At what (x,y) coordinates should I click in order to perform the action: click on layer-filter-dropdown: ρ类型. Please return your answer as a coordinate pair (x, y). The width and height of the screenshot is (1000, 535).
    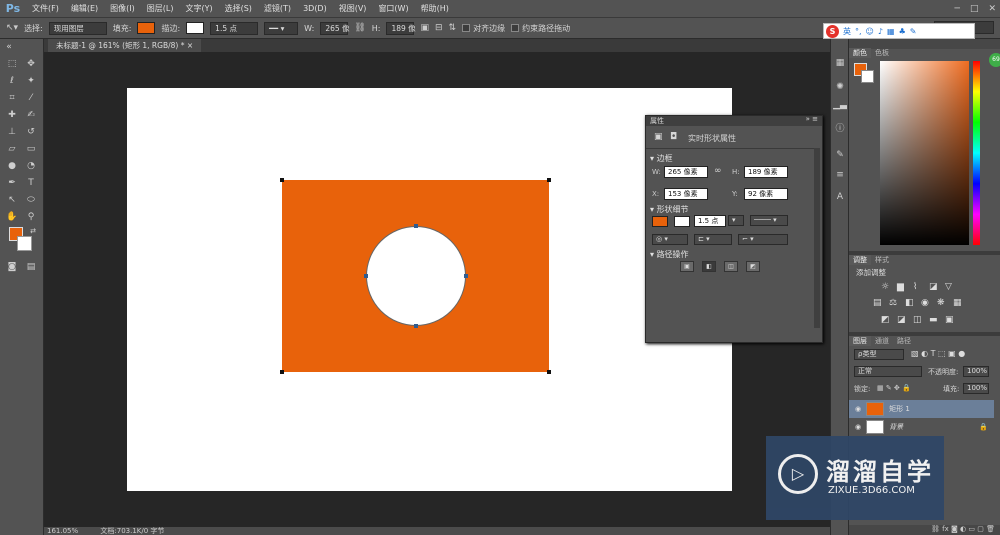
    Looking at the image, I should click on (879, 354).